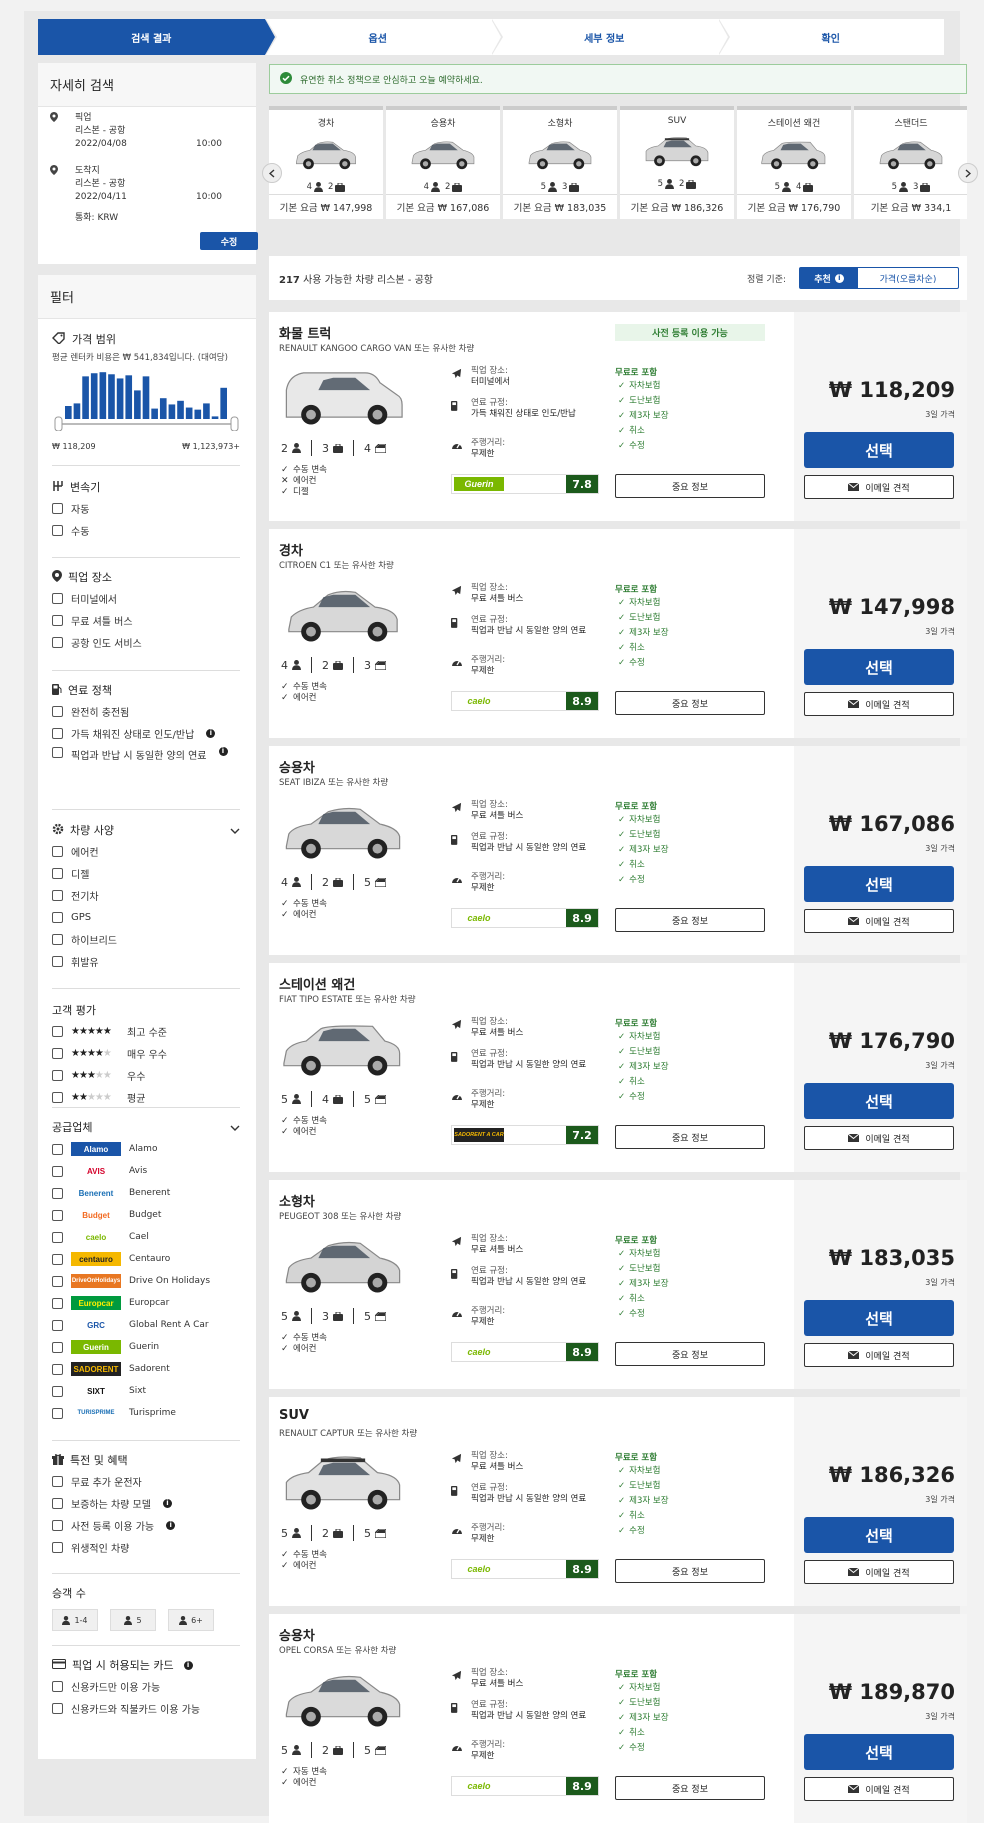 The height and width of the screenshot is (1823, 984). I want to click on filter-option: 터미널에서, so click(146, 598).